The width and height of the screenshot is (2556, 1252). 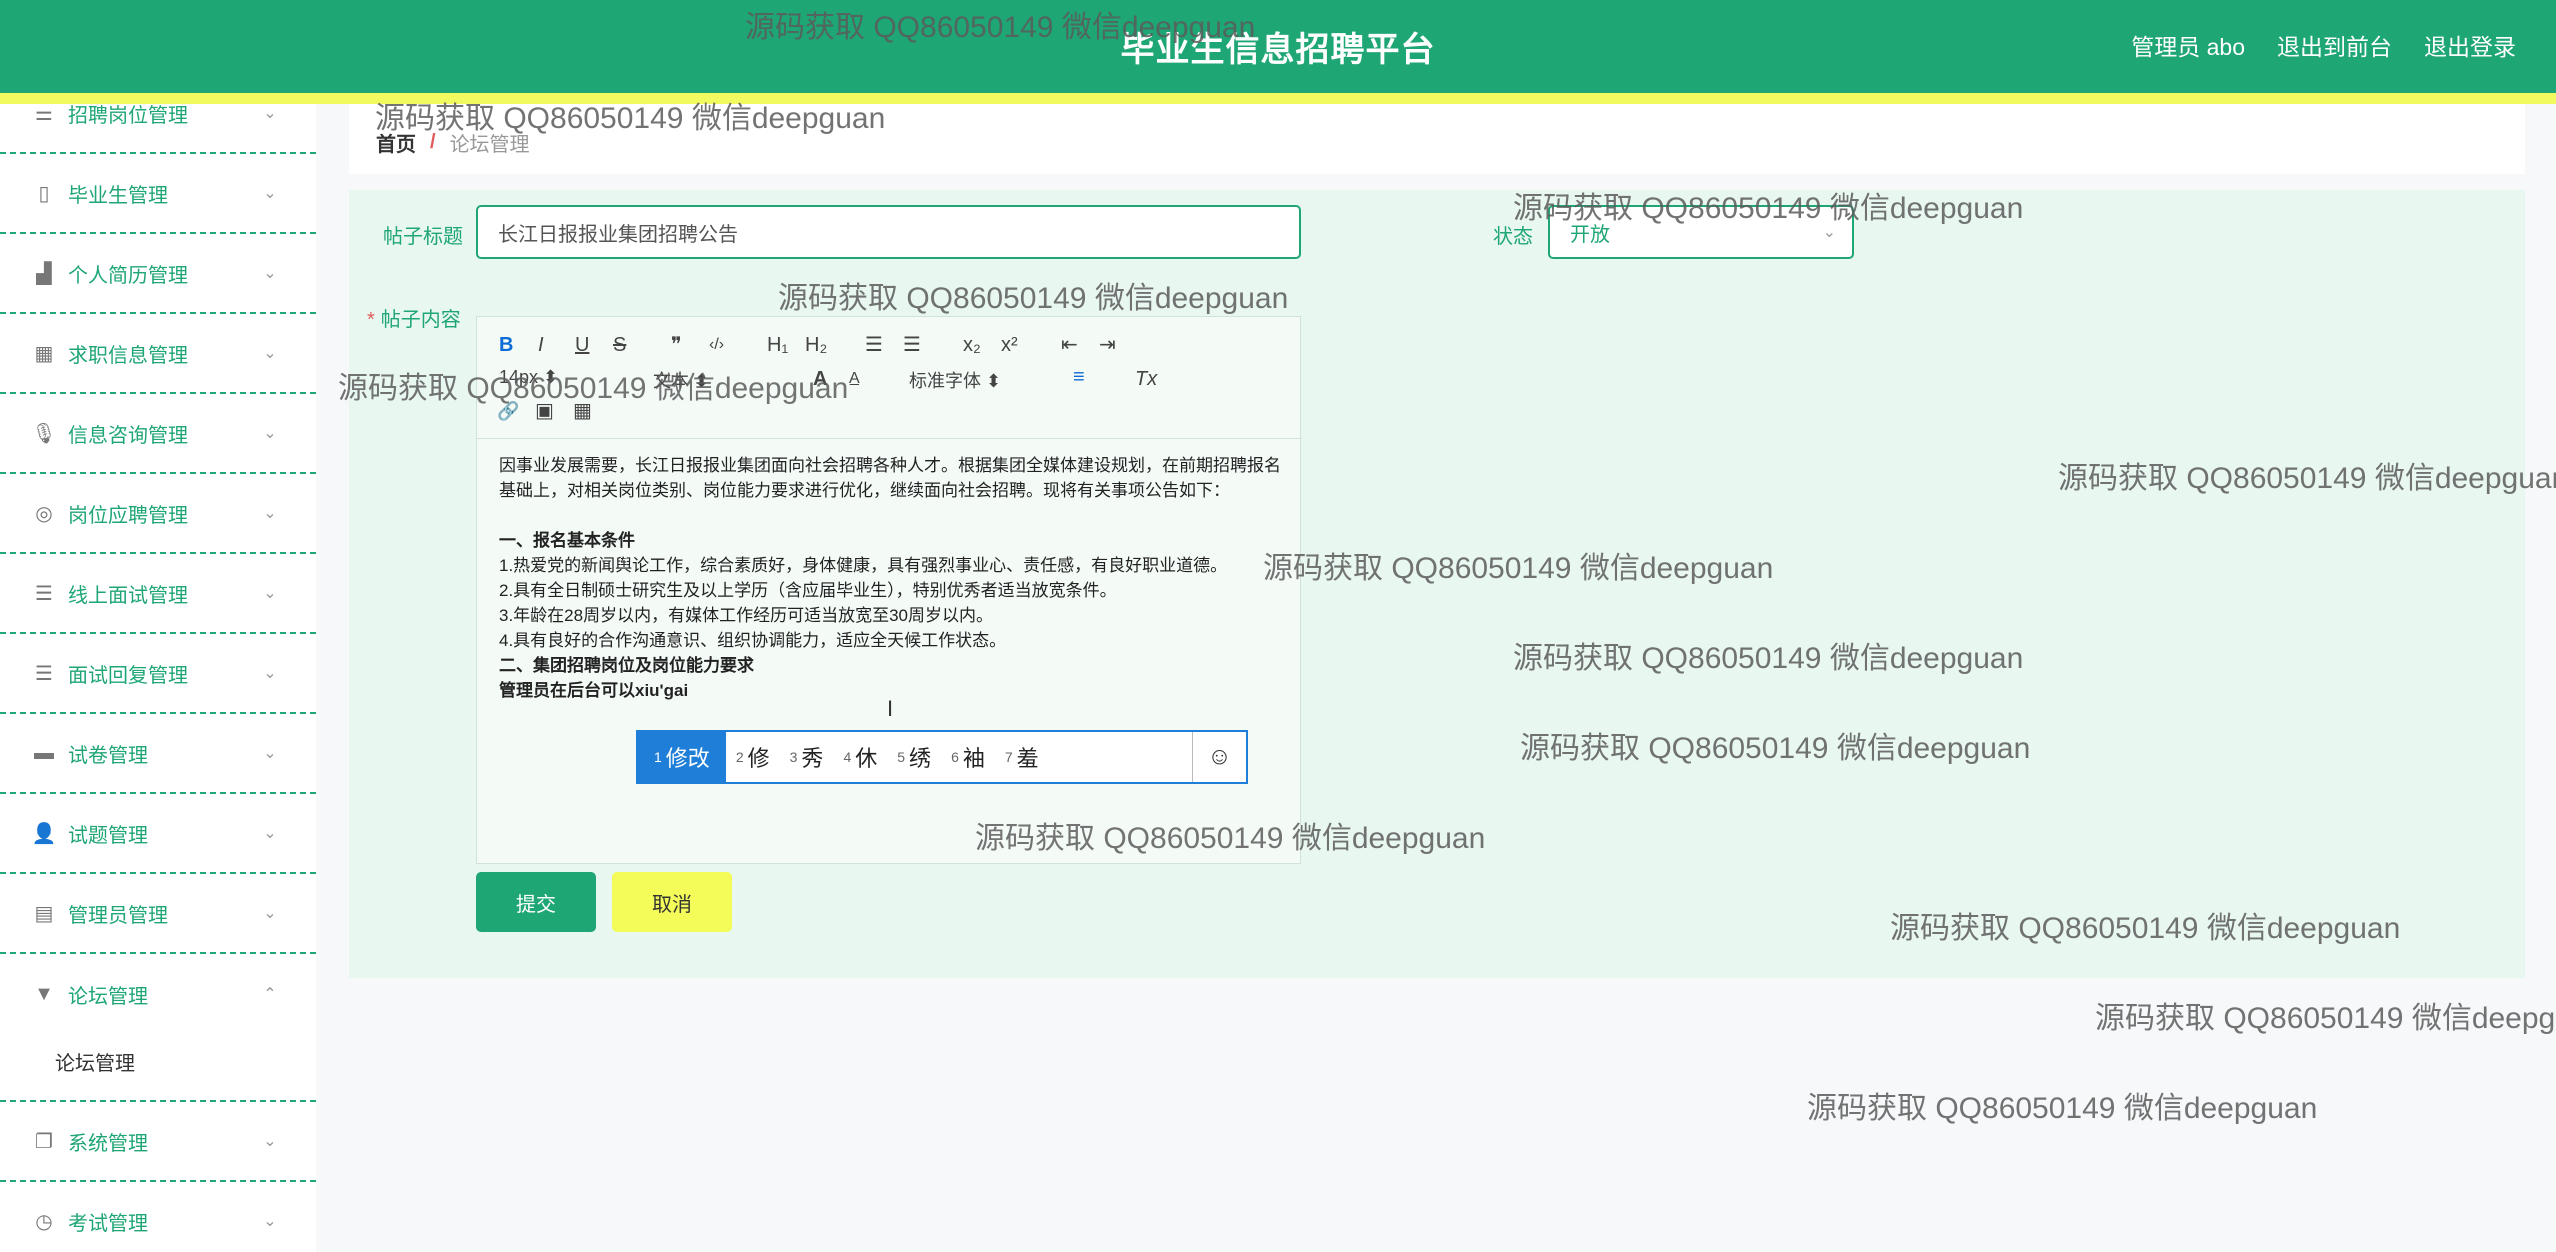 What do you see at coordinates (44, 353) in the screenshot?
I see `grid-icon: ▦` at bounding box center [44, 353].